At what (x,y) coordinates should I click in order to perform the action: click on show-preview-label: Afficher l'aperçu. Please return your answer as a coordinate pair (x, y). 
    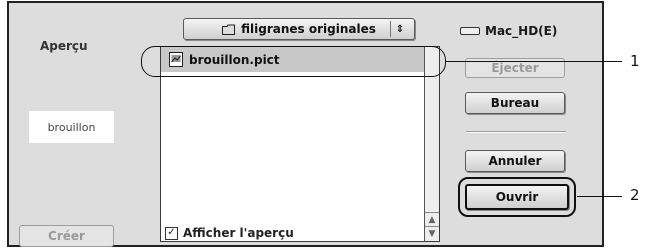
    Looking at the image, I should click on (238, 233).